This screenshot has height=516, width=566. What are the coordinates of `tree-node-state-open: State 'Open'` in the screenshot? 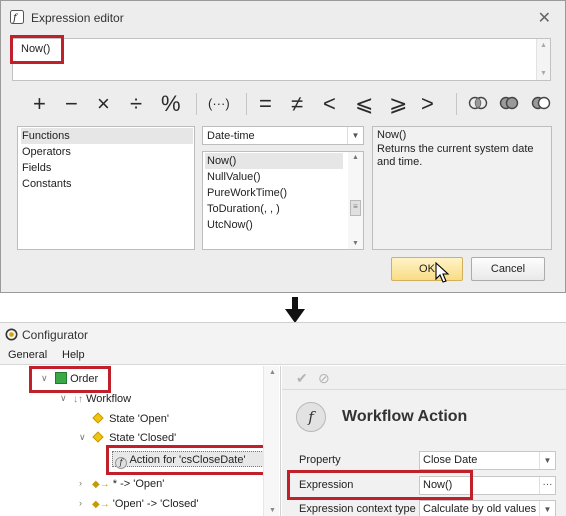 It's located at (130, 419).